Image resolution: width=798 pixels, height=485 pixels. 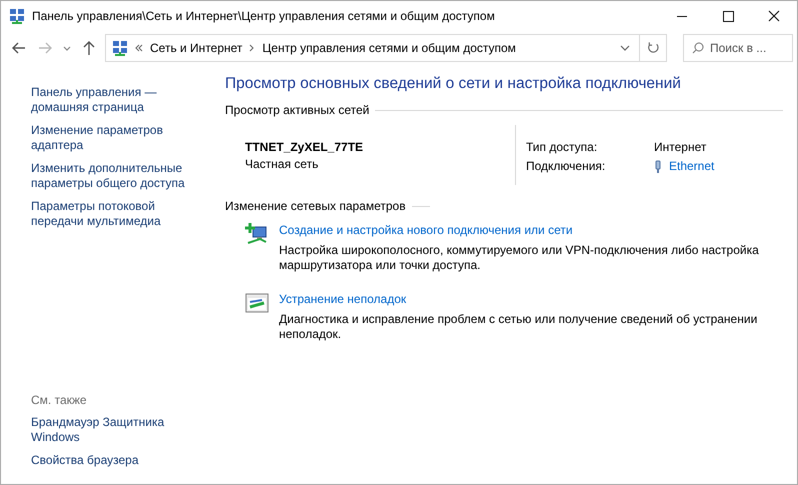 I want to click on task-link: Устранение неполадок, so click(x=342, y=299).